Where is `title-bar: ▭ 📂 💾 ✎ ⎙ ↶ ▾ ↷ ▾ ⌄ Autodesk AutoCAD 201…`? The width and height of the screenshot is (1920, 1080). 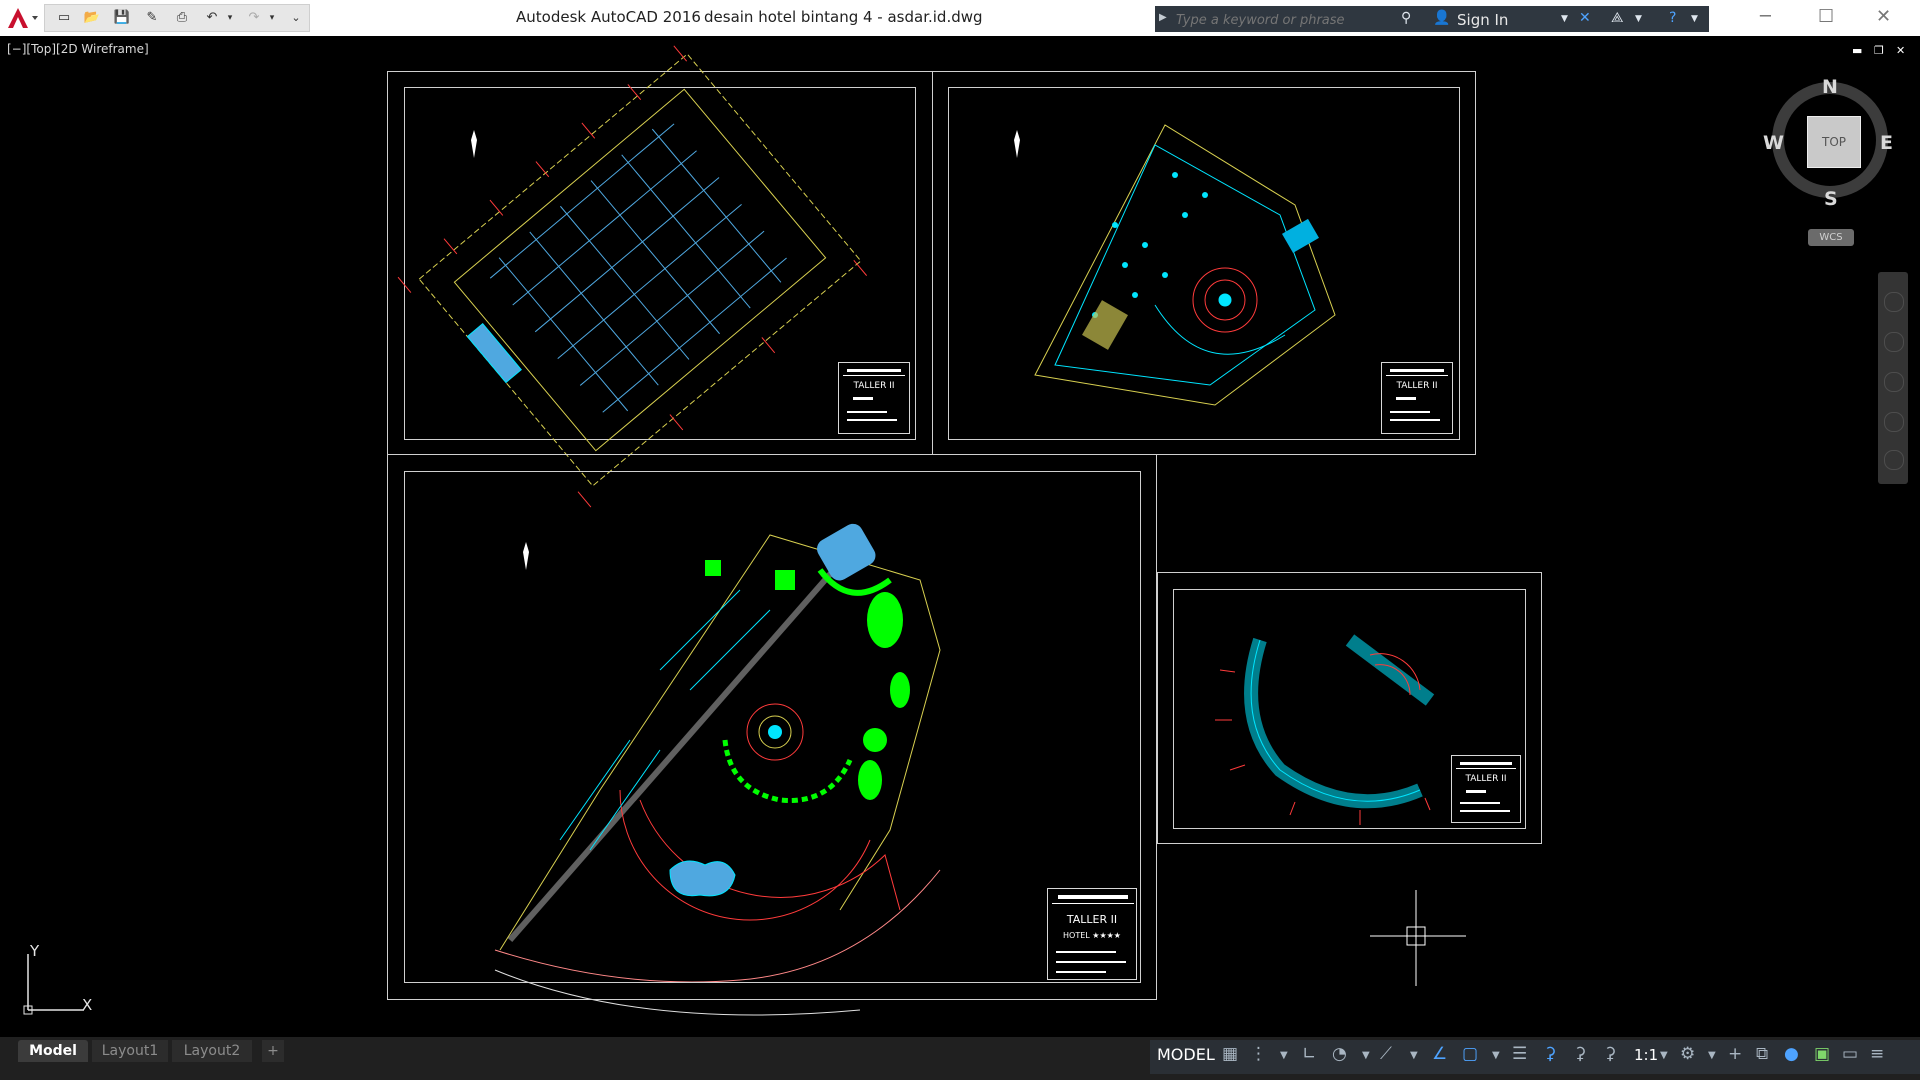 title-bar: ▭ 📂 💾 ✎ ⎙ ↶ ▾ ↷ ▾ ⌄ Autodesk AutoCAD 201… is located at coordinates (960, 18).